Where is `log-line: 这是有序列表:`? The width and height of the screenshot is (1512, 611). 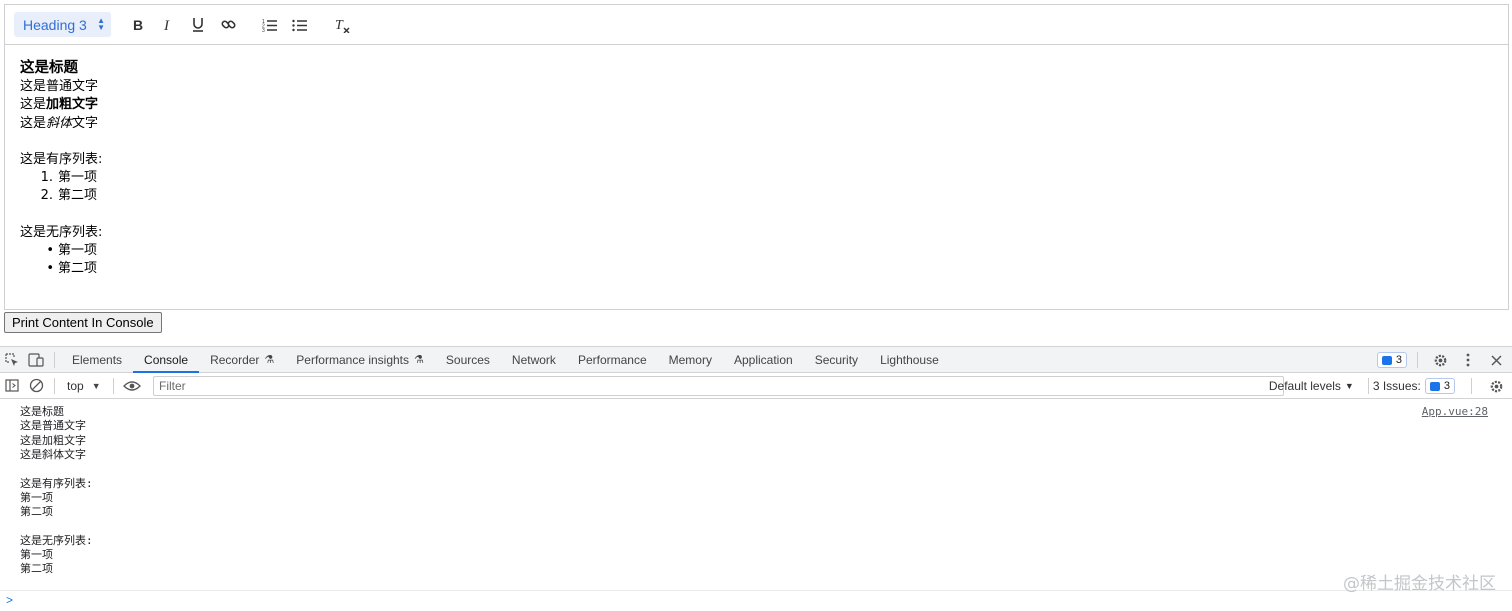 log-line: 这是有序列表: is located at coordinates (56, 483).